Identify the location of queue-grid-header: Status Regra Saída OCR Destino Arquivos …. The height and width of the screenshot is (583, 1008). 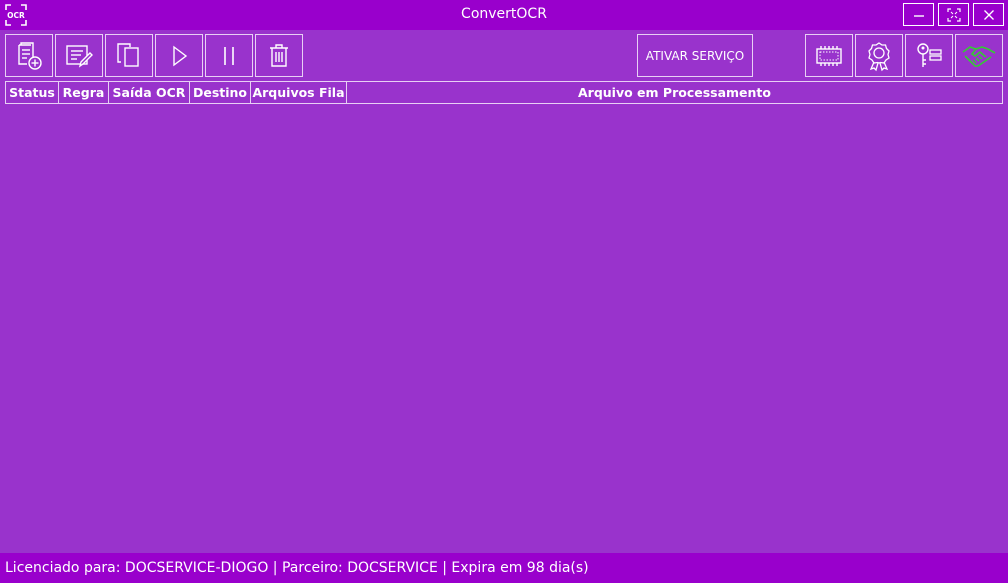
(504, 92).